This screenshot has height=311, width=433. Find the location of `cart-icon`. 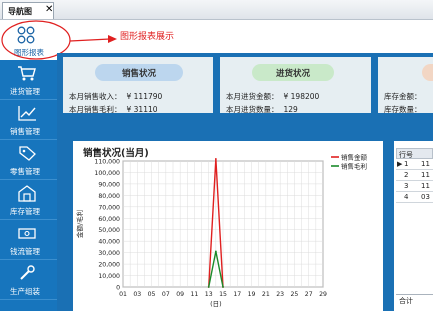

cart-icon is located at coordinates (27, 73).